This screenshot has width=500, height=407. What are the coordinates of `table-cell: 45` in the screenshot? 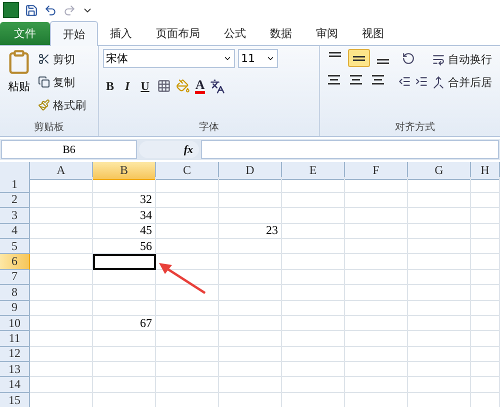 It's located at (124, 231).